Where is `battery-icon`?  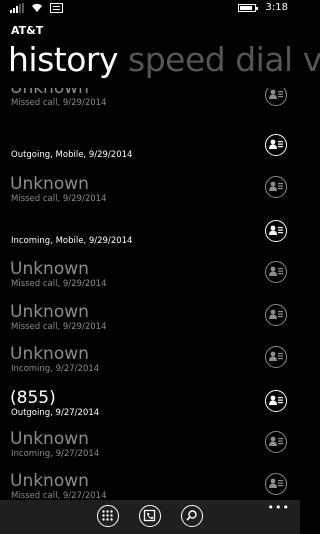
battery-icon is located at coordinates (247, 7).